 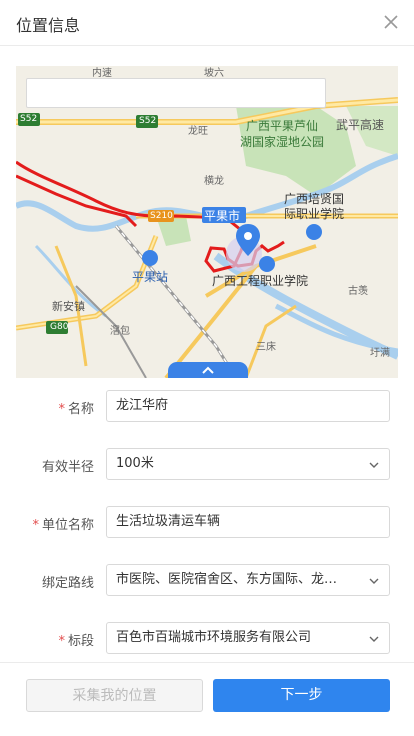 What do you see at coordinates (148, 121) in the screenshot?
I see `map-label-s52-b: S52` at bounding box center [148, 121].